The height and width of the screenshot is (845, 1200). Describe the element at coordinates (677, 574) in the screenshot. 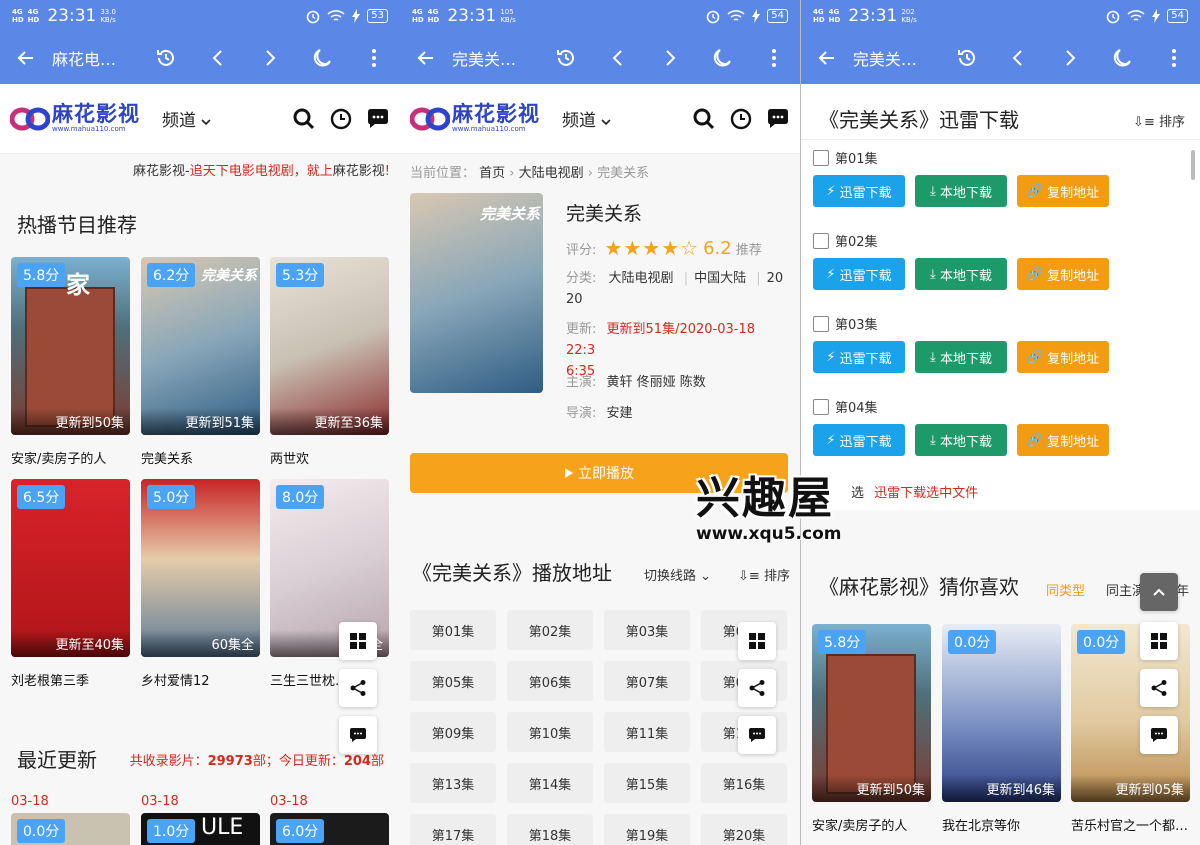

I see `switch-line-dropdown: 切换线路 ⌄` at that location.